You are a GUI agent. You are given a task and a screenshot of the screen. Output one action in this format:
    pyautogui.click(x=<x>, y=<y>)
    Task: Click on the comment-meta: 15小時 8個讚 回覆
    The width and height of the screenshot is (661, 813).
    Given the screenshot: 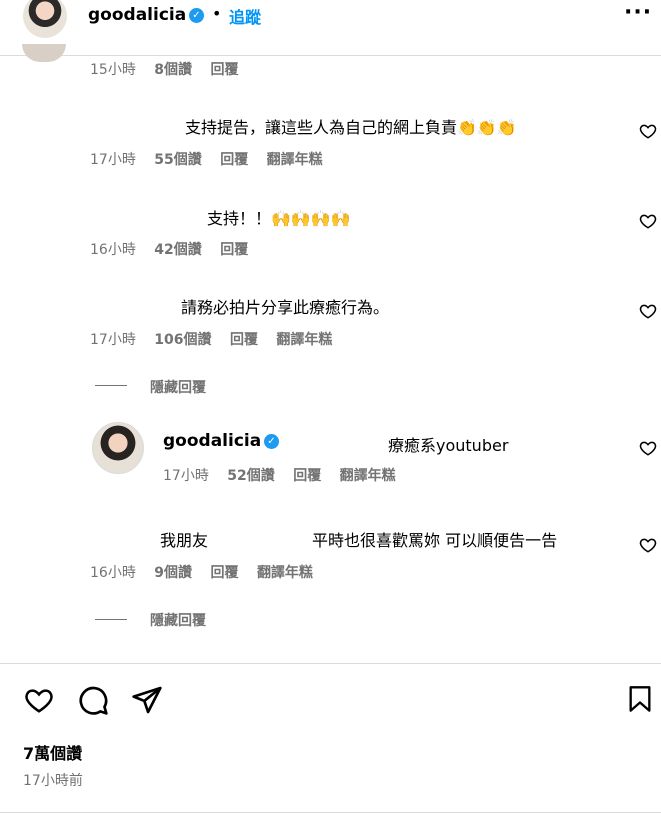 What is the action you would take?
    pyautogui.click(x=164, y=69)
    